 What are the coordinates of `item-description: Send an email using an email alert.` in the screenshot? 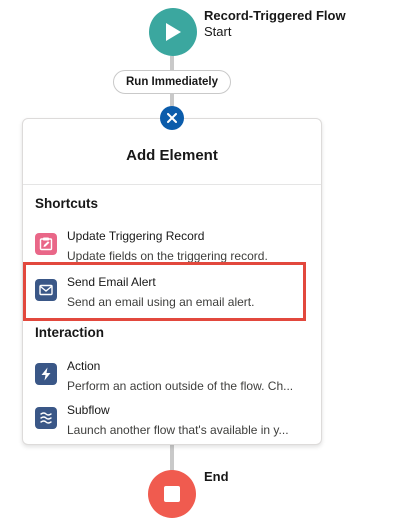 It's located at (161, 302).